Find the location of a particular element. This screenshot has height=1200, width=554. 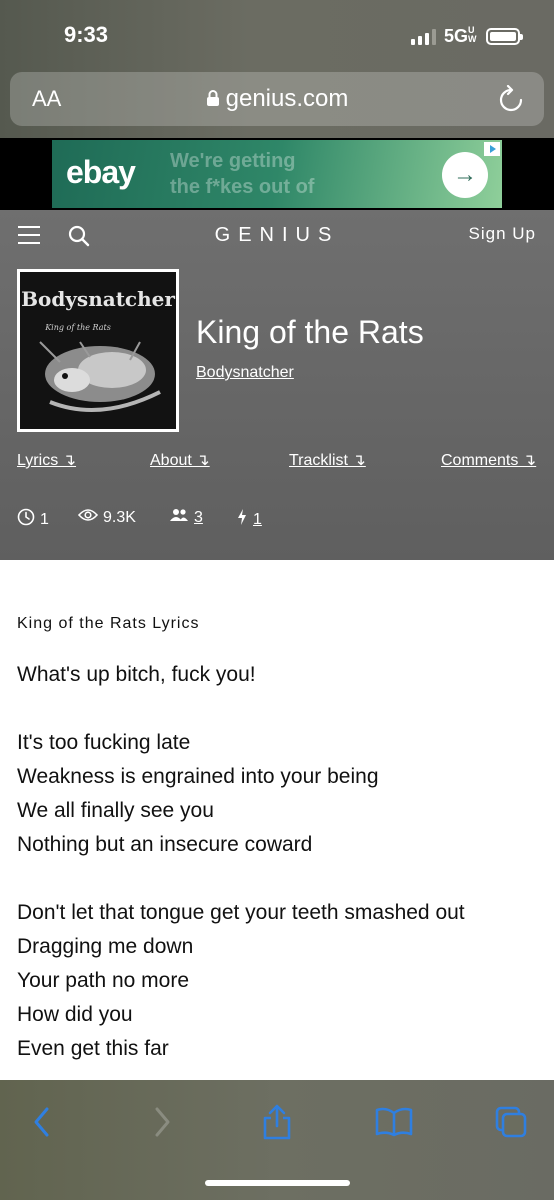

network-type: 5G is located at coordinates (455, 36).